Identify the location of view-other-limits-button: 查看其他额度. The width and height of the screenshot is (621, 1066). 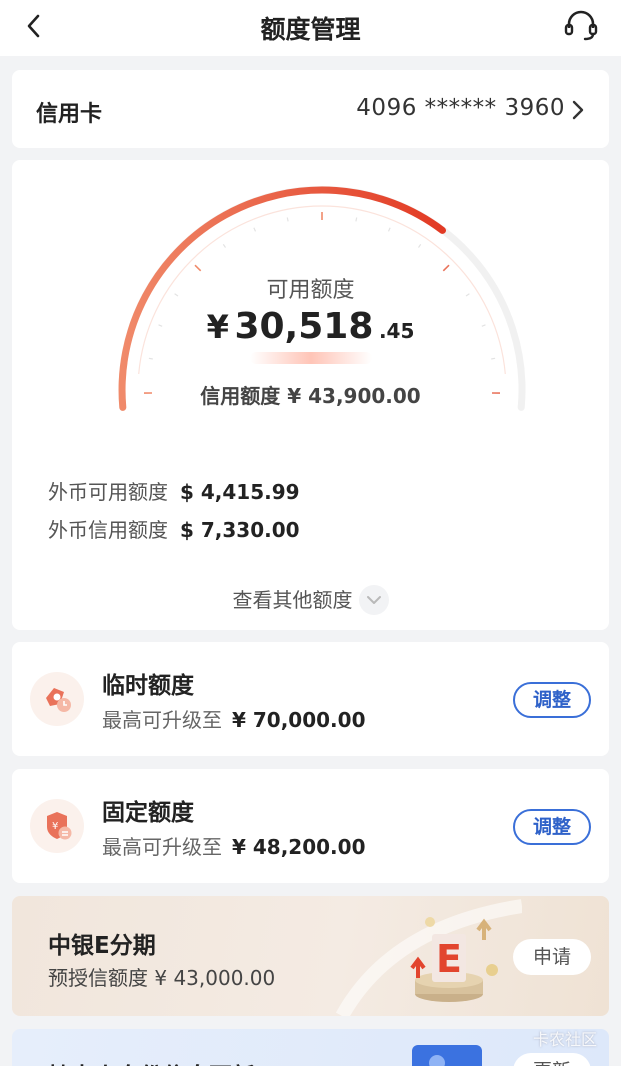
(310, 600).